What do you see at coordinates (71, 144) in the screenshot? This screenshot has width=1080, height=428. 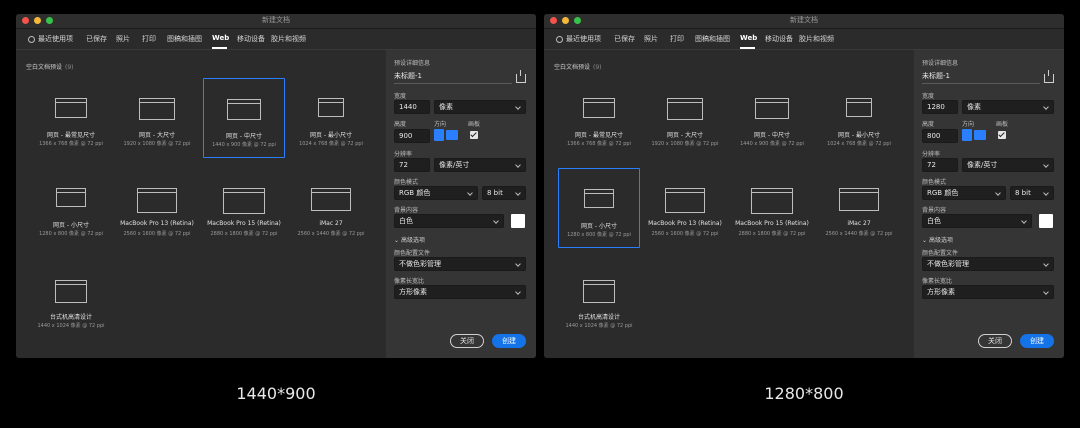 I see `preset-dimensions: 1366 x 768 像素 @ 72 ppi` at bounding box center [71, 144].